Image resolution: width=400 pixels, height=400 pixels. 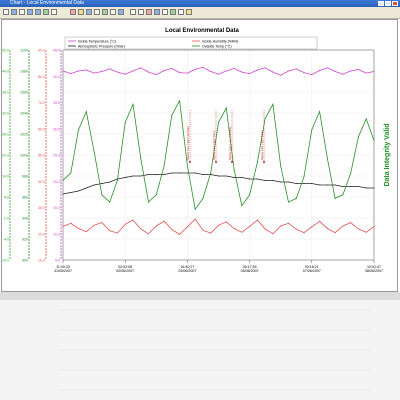 I want to click on y-tick-label: 26.0, so click(x=5, y=135).